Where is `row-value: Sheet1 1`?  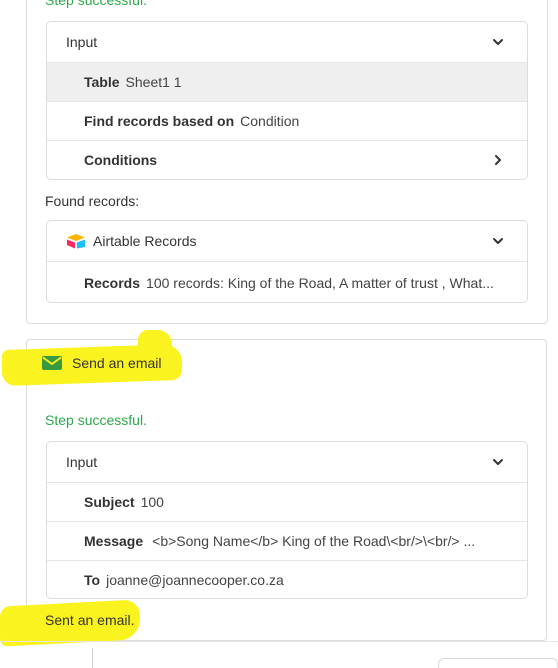
row-value: Sheet1 1 is located at coordinates (153, 82).